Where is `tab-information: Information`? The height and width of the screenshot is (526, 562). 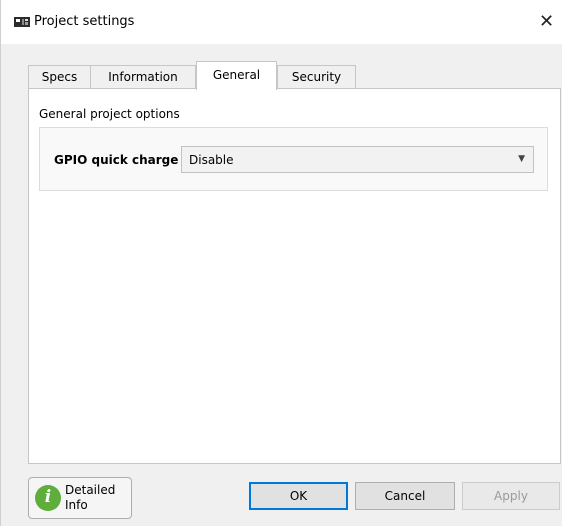
tab-information: Information is located at coordinates (143, 77).